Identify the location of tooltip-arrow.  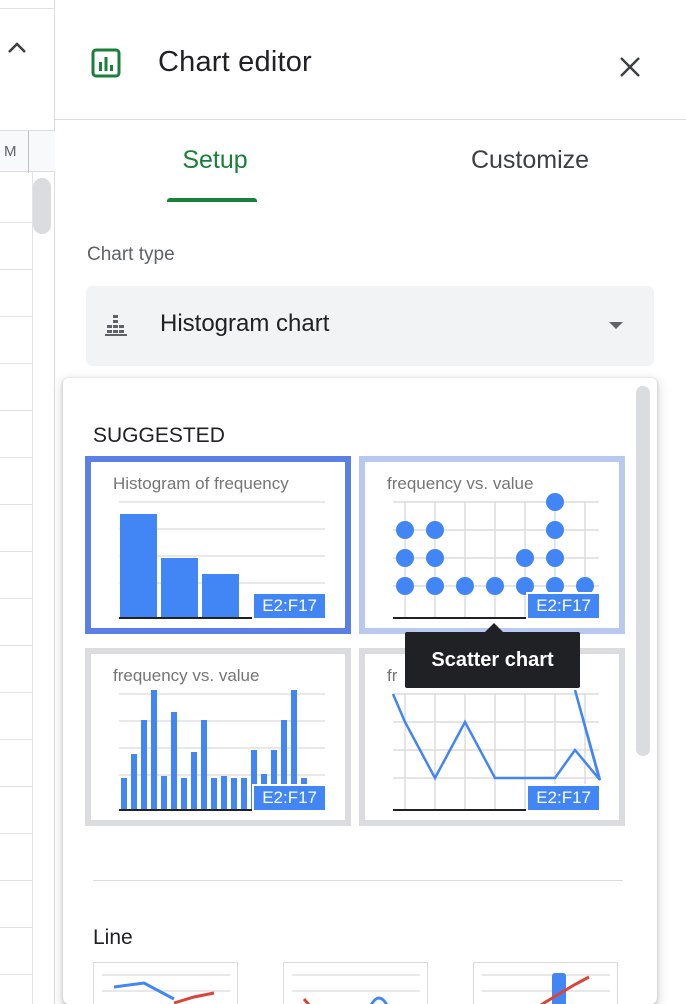
(494, 627).